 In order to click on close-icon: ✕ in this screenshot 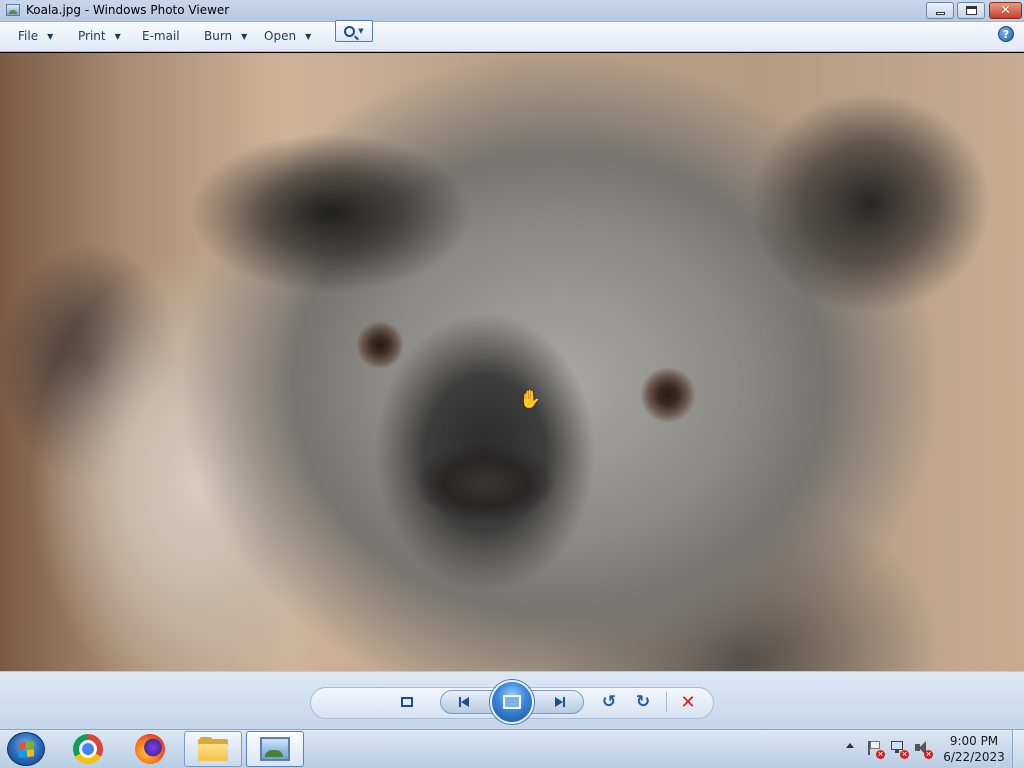, I will do `click(1005, 10)`.